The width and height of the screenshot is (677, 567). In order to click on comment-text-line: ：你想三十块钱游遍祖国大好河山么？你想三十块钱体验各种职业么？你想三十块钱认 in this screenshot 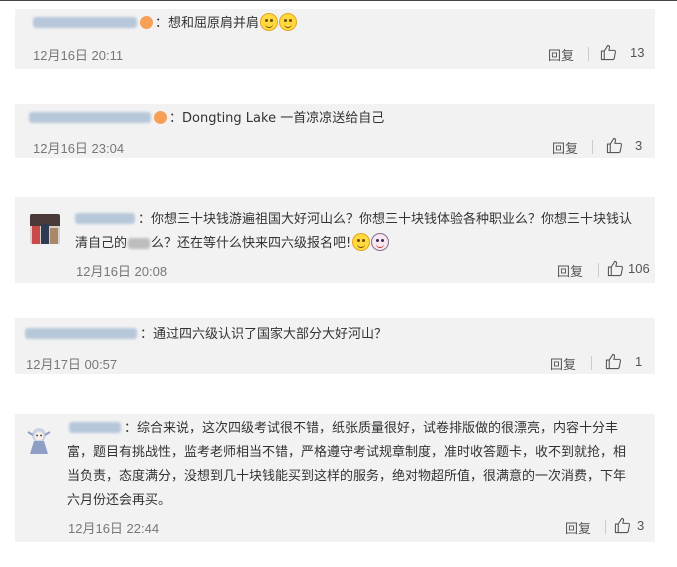, I will do `click(353, 220)`.